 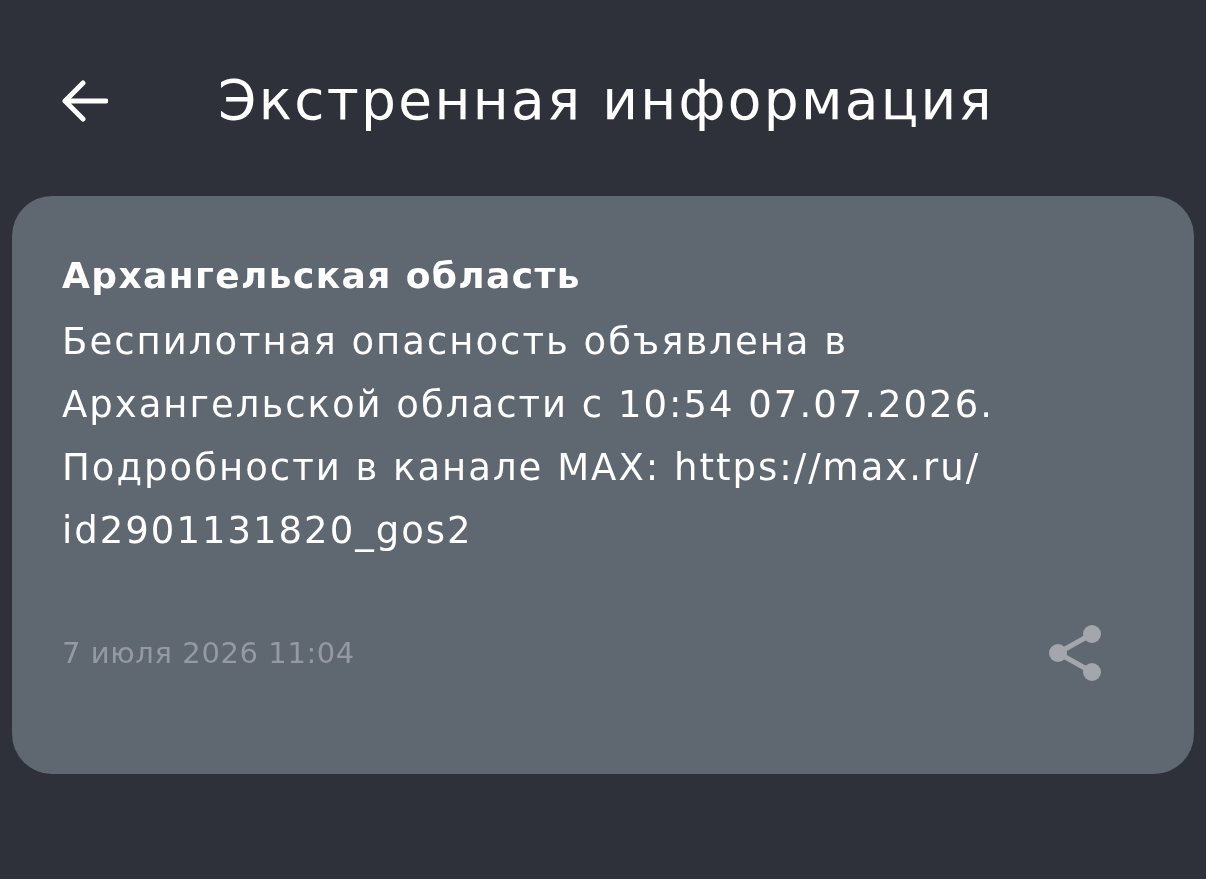 What do you see at coordinates (606, 100) in the screenshot?
I see `screen-title: Экстренная информация` at bounding box center [606, 100].